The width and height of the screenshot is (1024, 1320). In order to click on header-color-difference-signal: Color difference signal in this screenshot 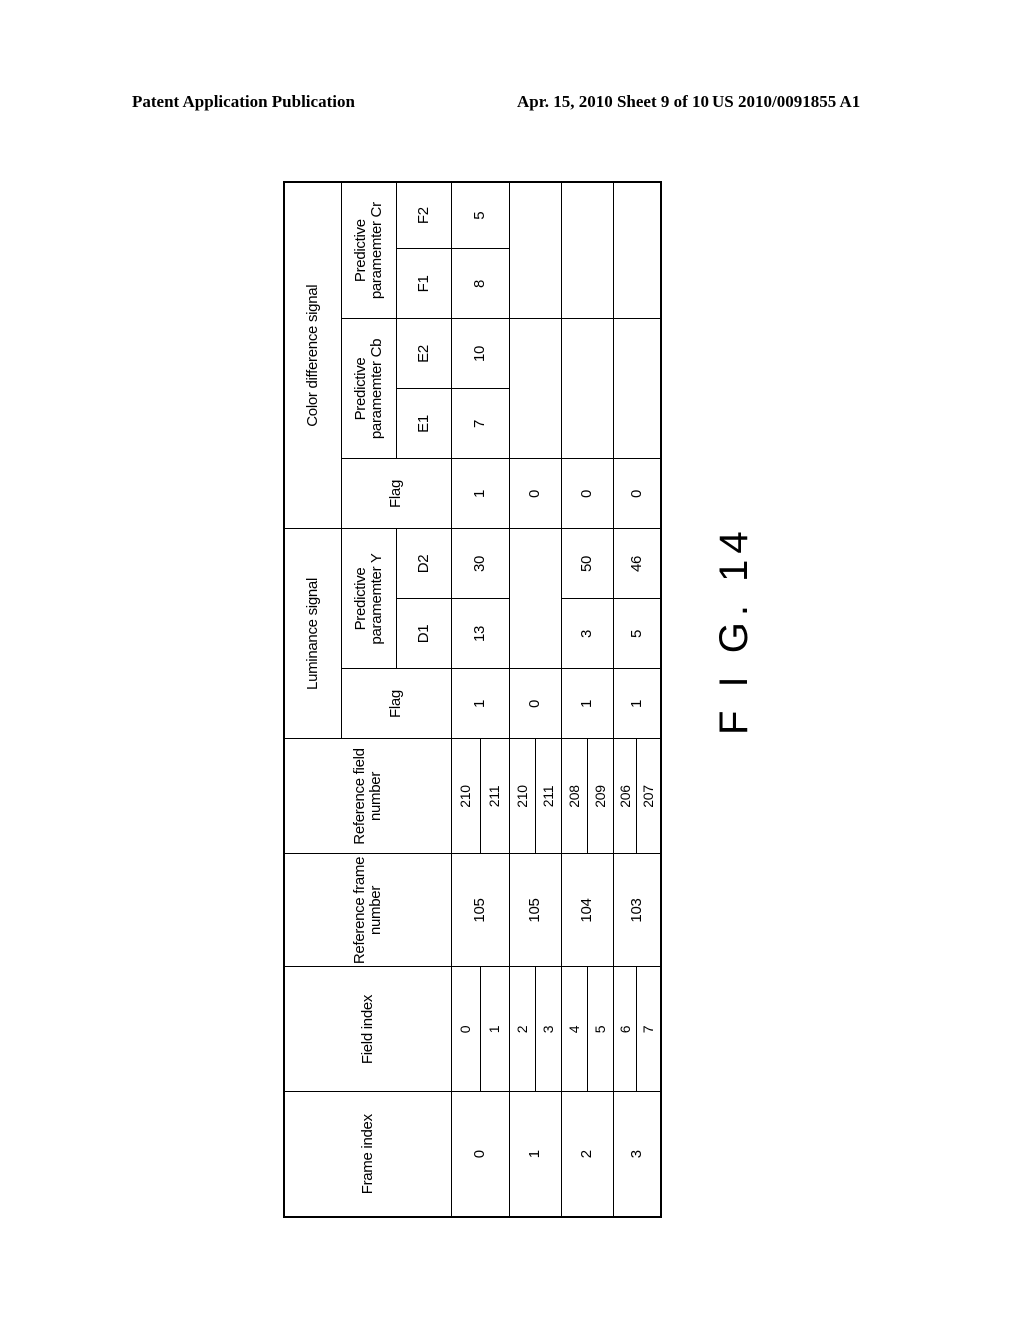, I will do `click(312, 355)`.